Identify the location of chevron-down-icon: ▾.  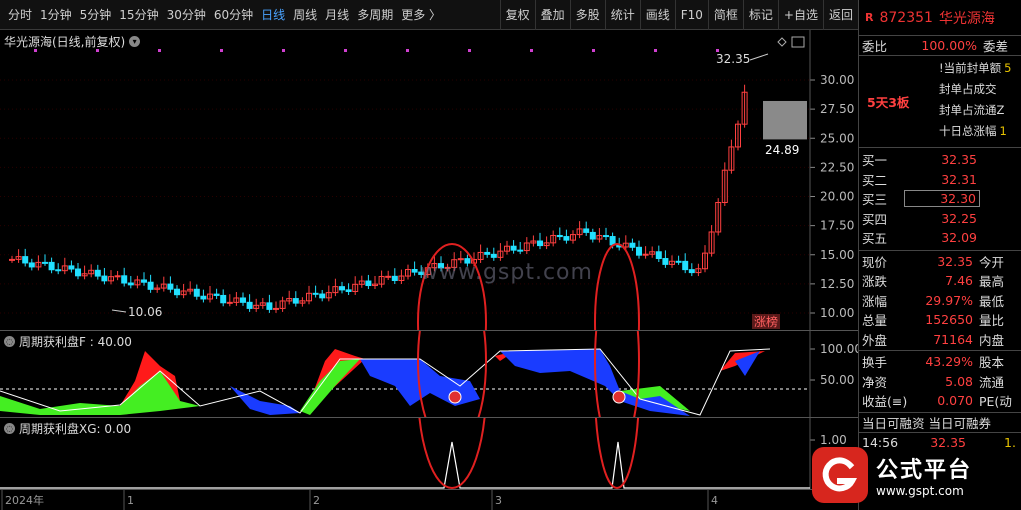
(135, 41).